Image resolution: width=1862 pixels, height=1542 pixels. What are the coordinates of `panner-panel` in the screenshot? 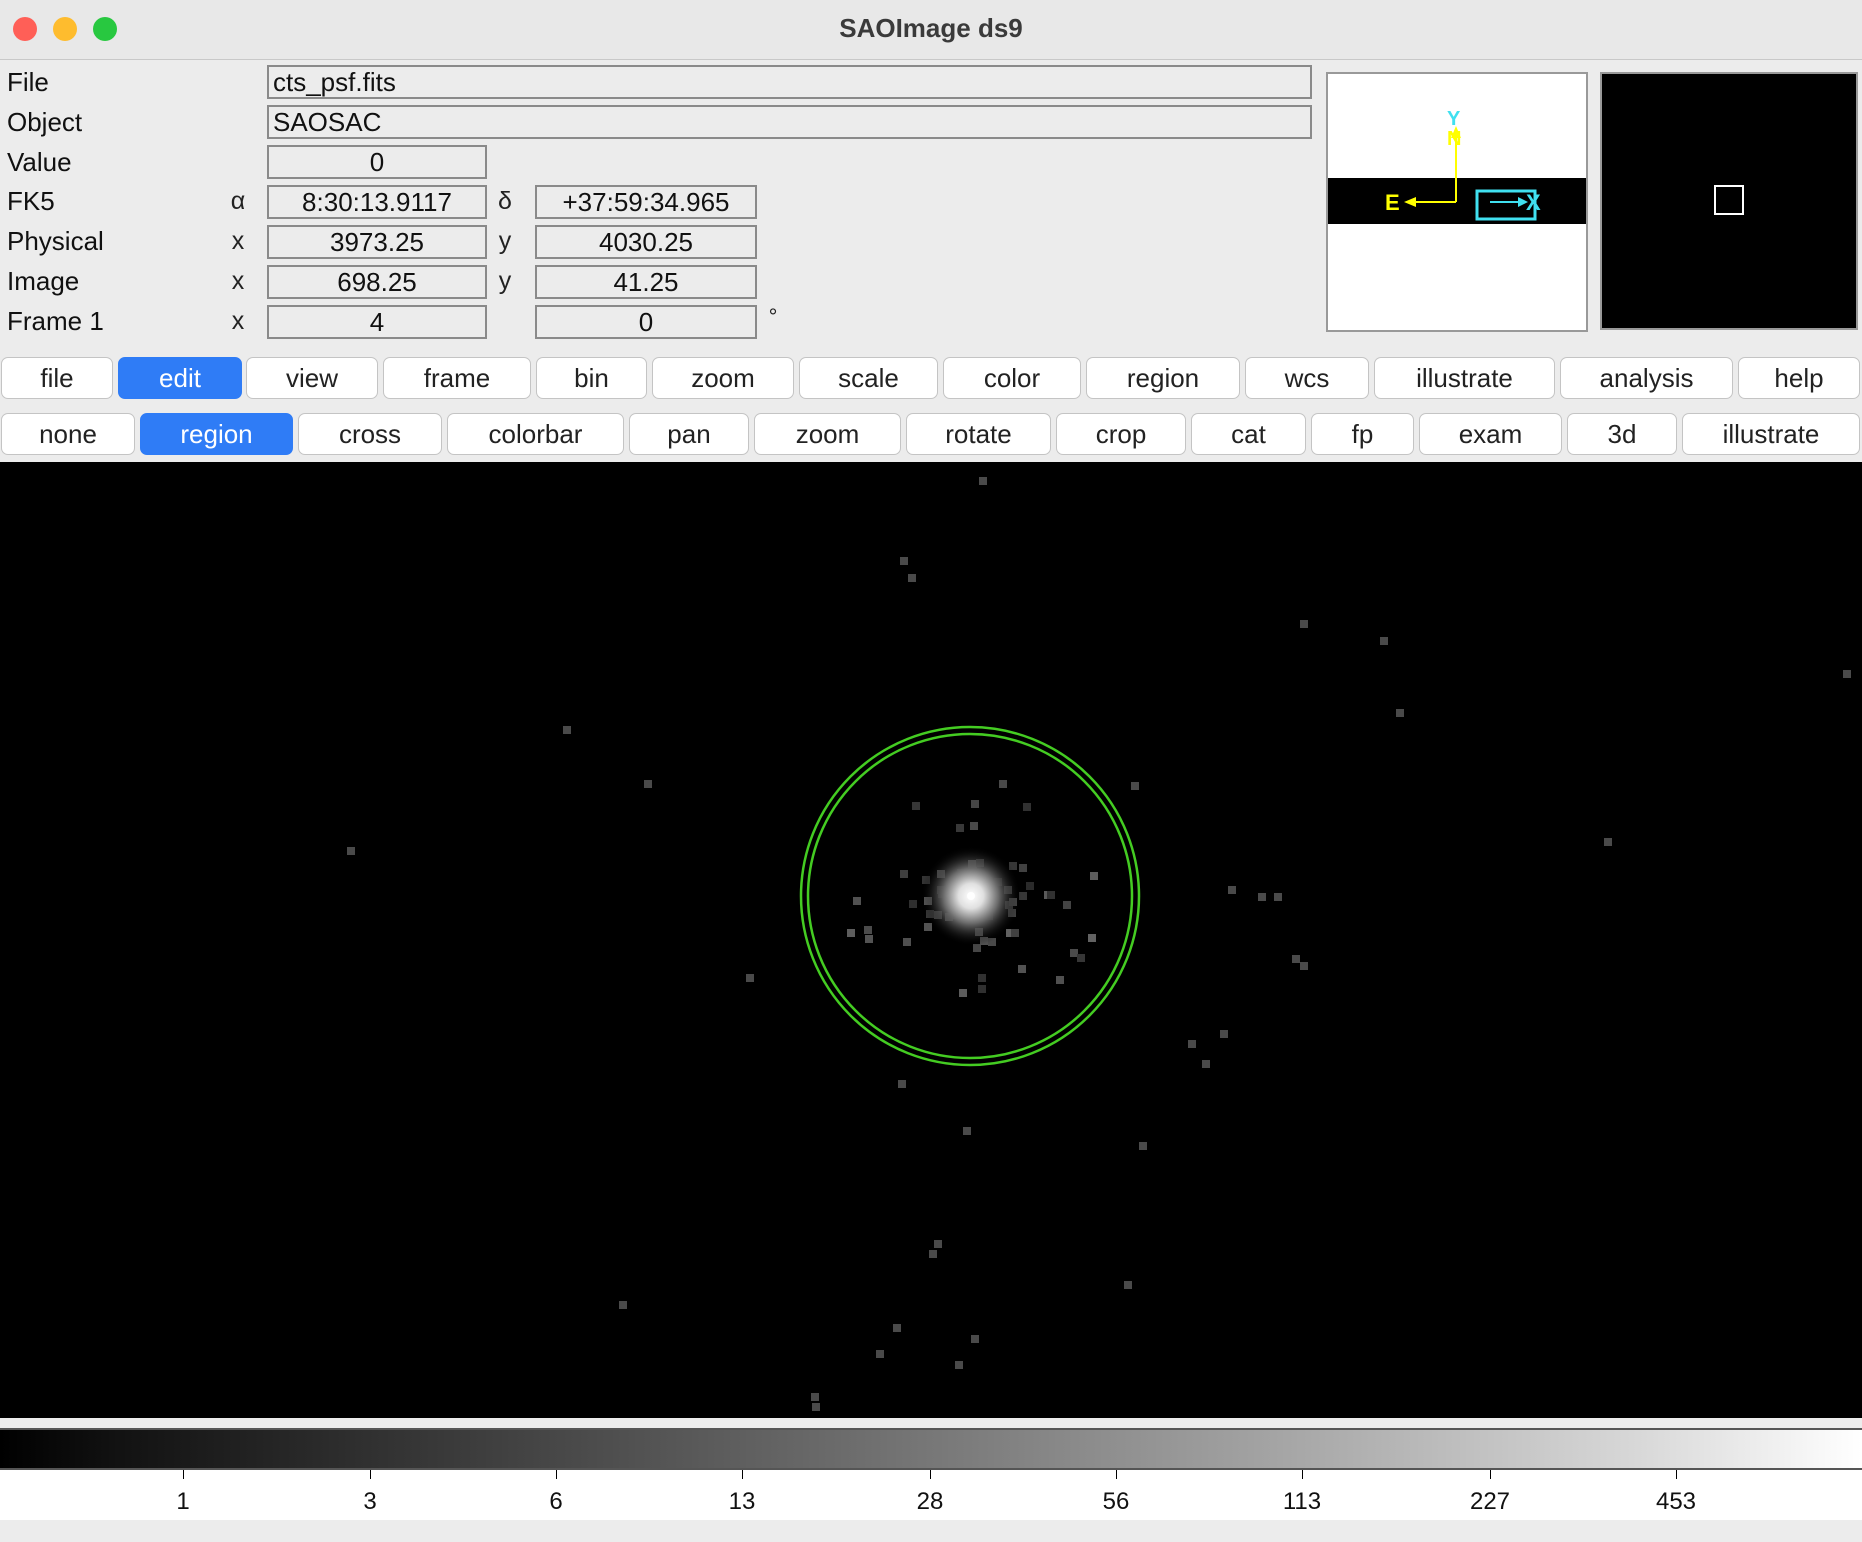 It's located at (1729, 201).